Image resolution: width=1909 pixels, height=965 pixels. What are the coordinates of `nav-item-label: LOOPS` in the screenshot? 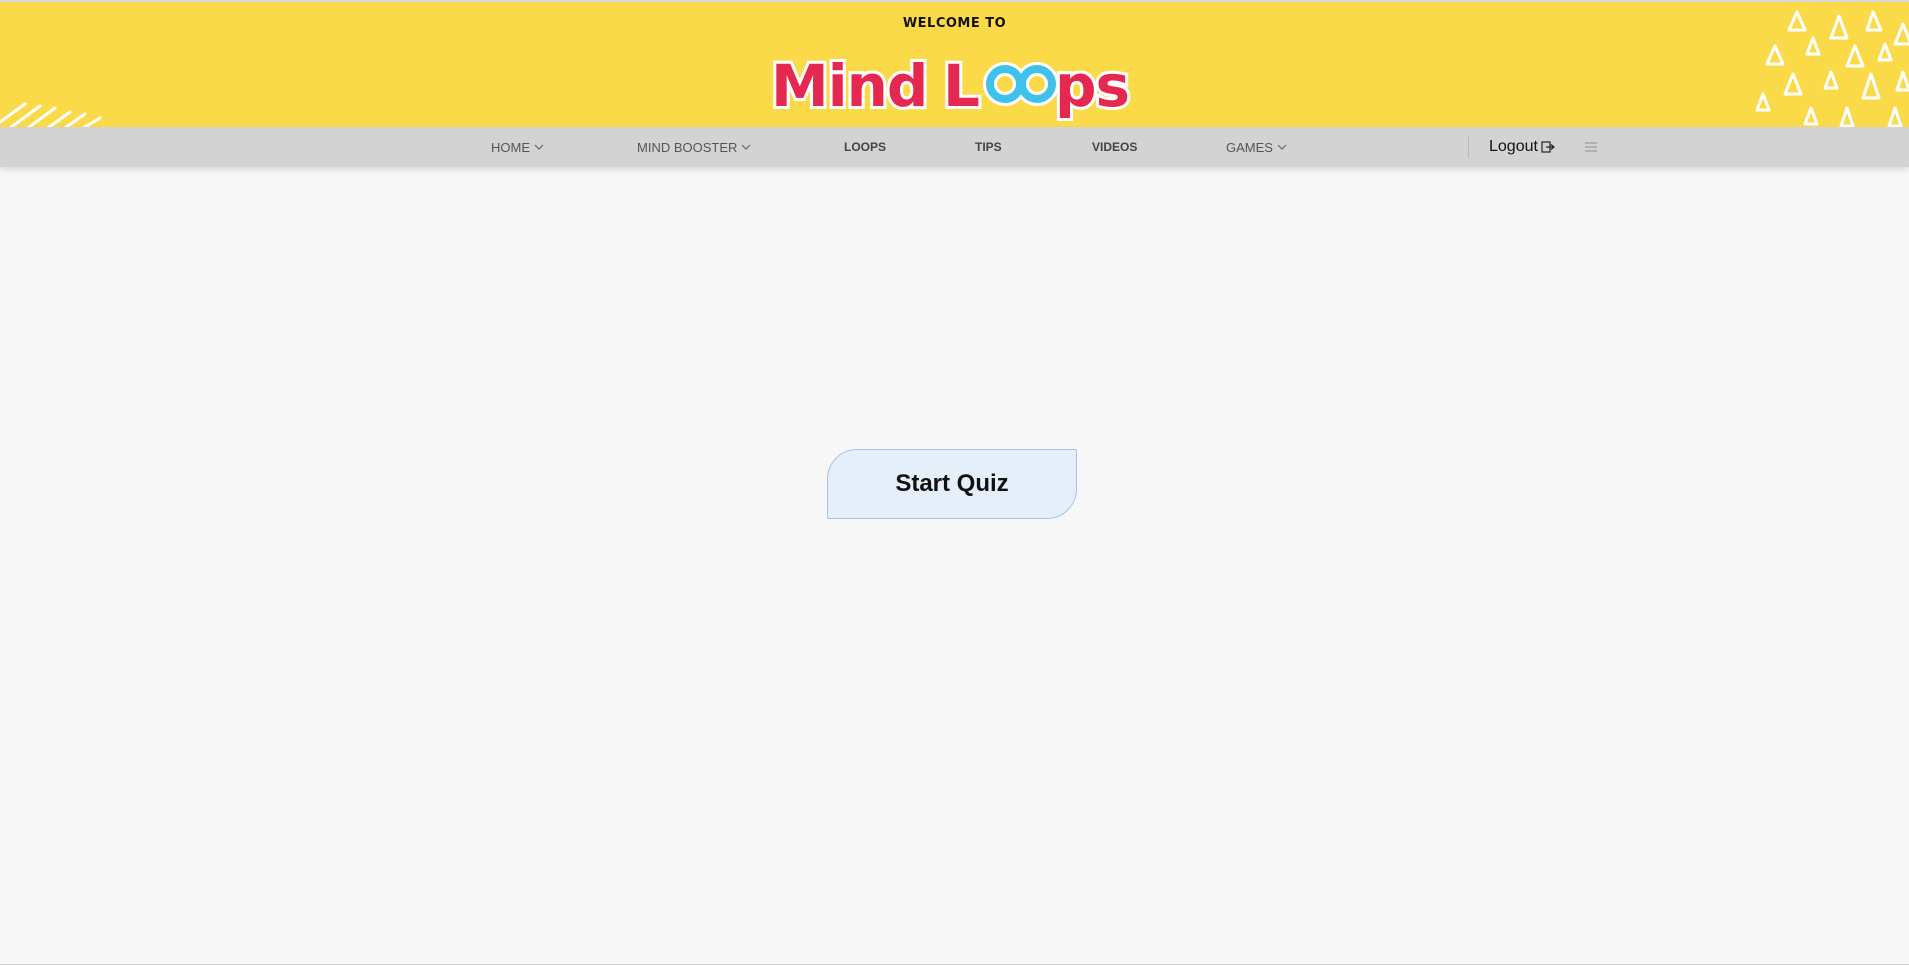 It's located at (865, 147).